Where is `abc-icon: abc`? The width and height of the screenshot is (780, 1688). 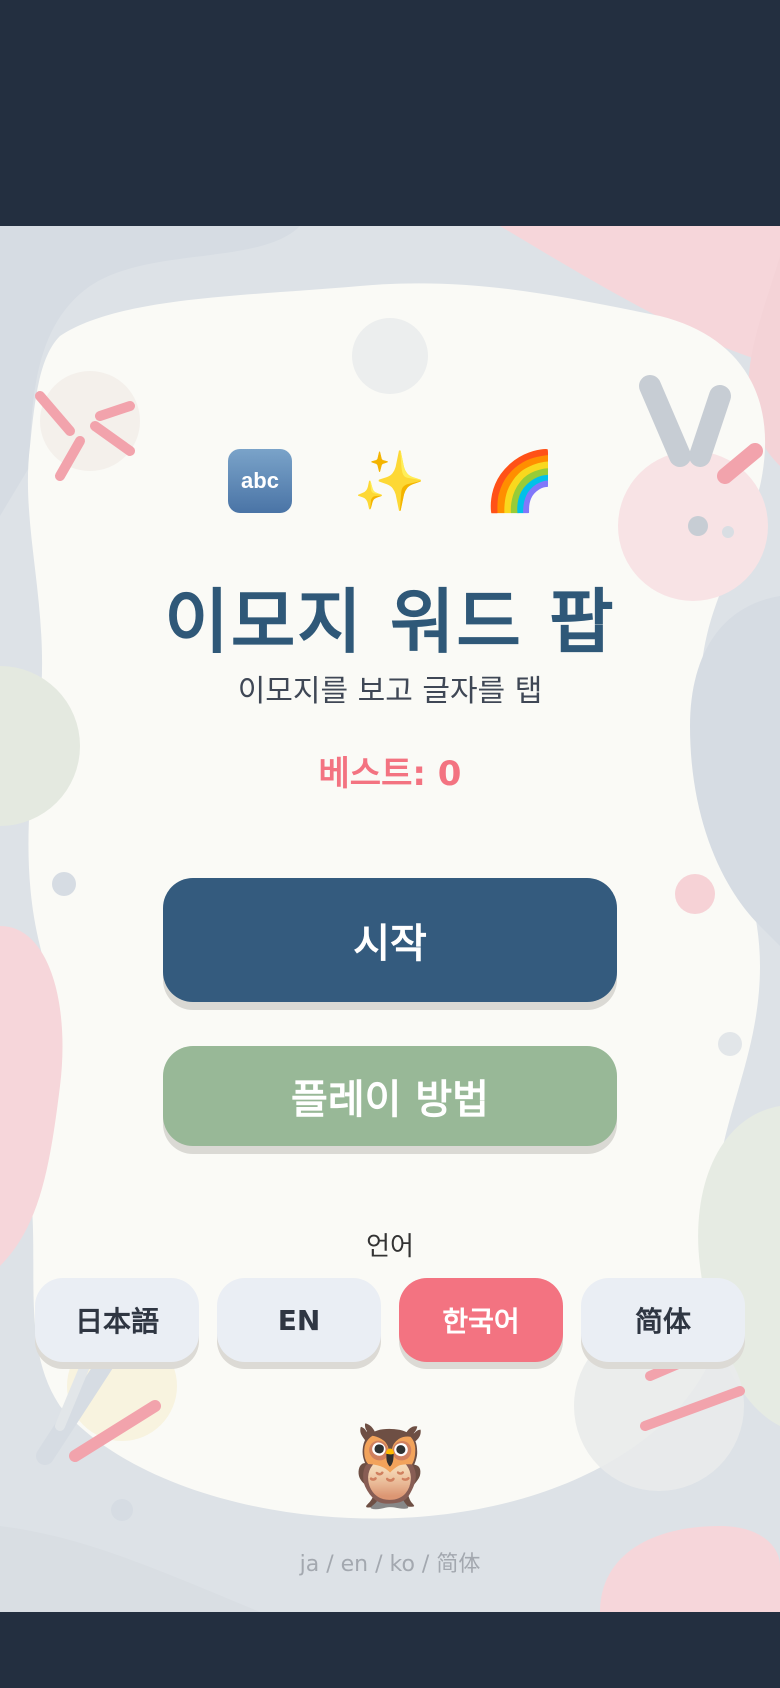
abc-icon: abc is located at coordinates (260, 481).